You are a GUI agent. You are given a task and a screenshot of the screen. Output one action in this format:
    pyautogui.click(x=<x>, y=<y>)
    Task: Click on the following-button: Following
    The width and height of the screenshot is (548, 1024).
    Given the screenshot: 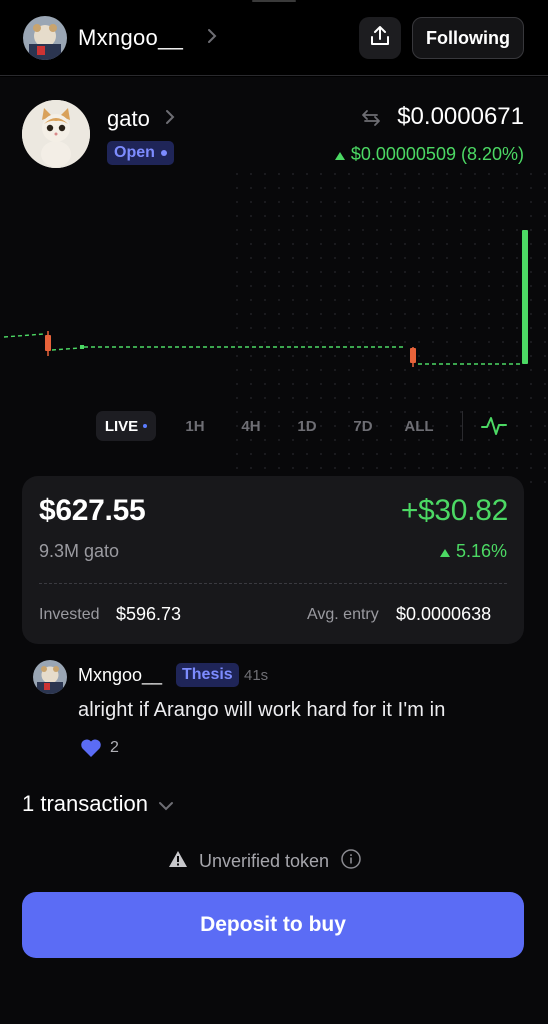 What is the action you would take?
    pyautogui.click(x=468, y=38)
    